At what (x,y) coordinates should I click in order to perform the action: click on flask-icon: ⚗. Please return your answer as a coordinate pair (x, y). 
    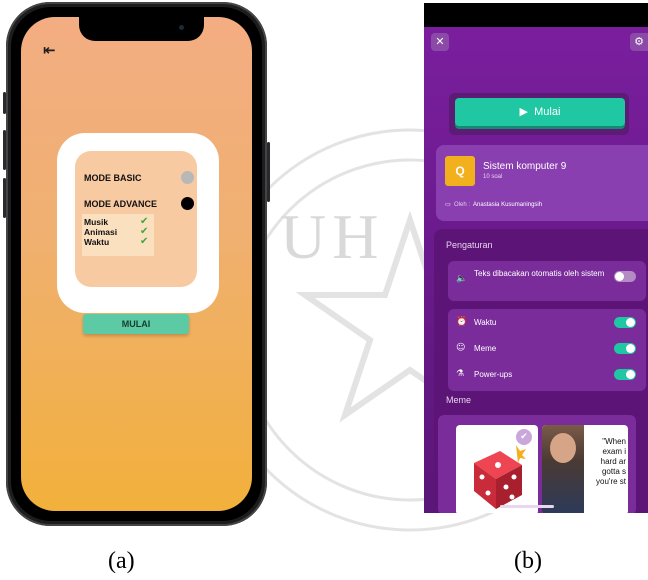
    Looking at the image, I should click on (460, 374).